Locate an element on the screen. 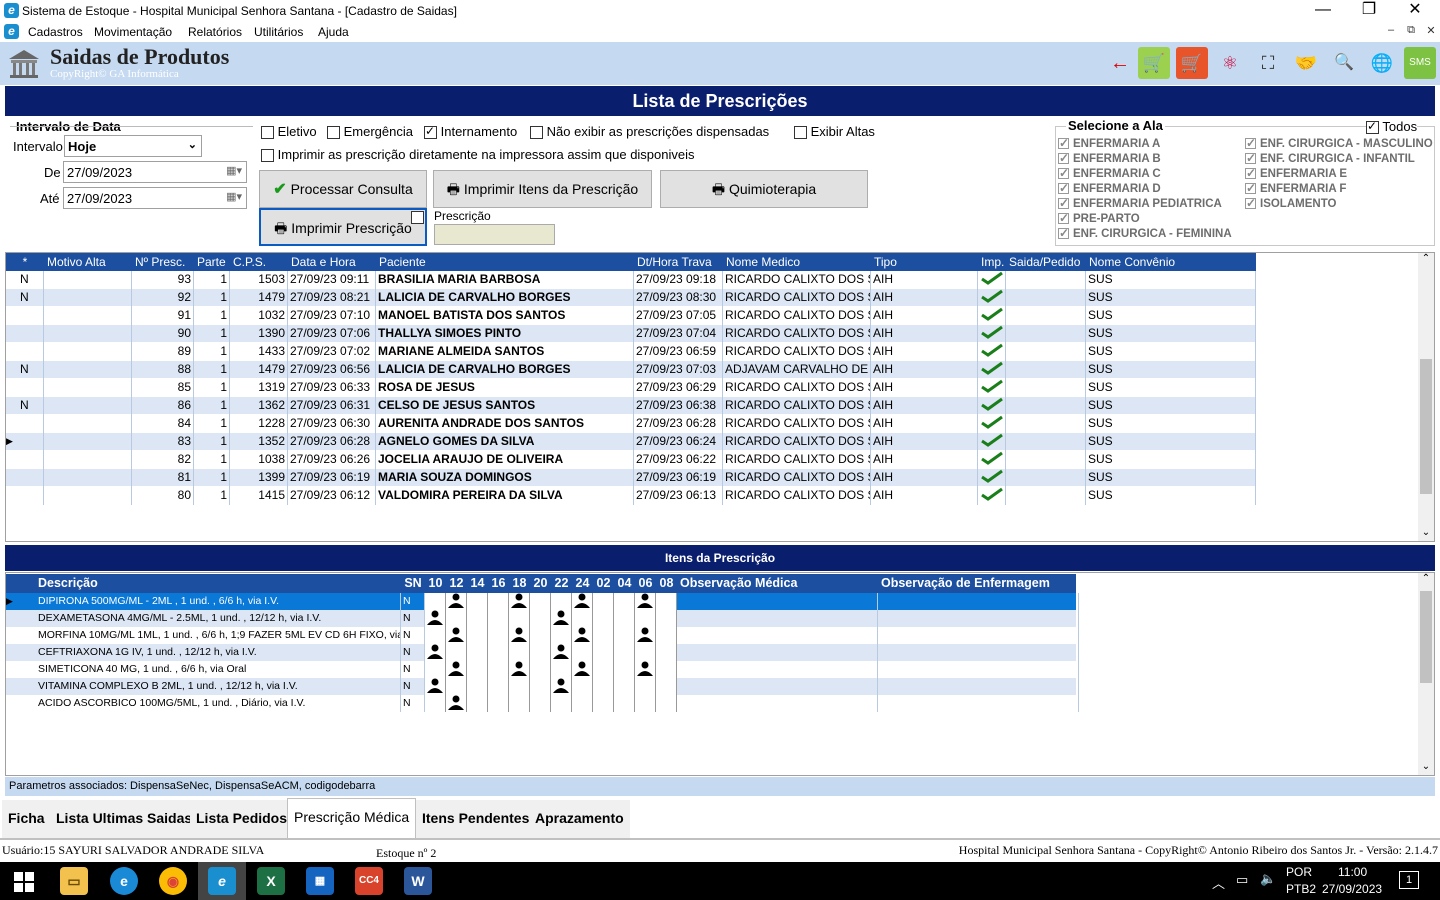  mdi-restore-icon: ⧉ is located at coordinates (1411, 30).